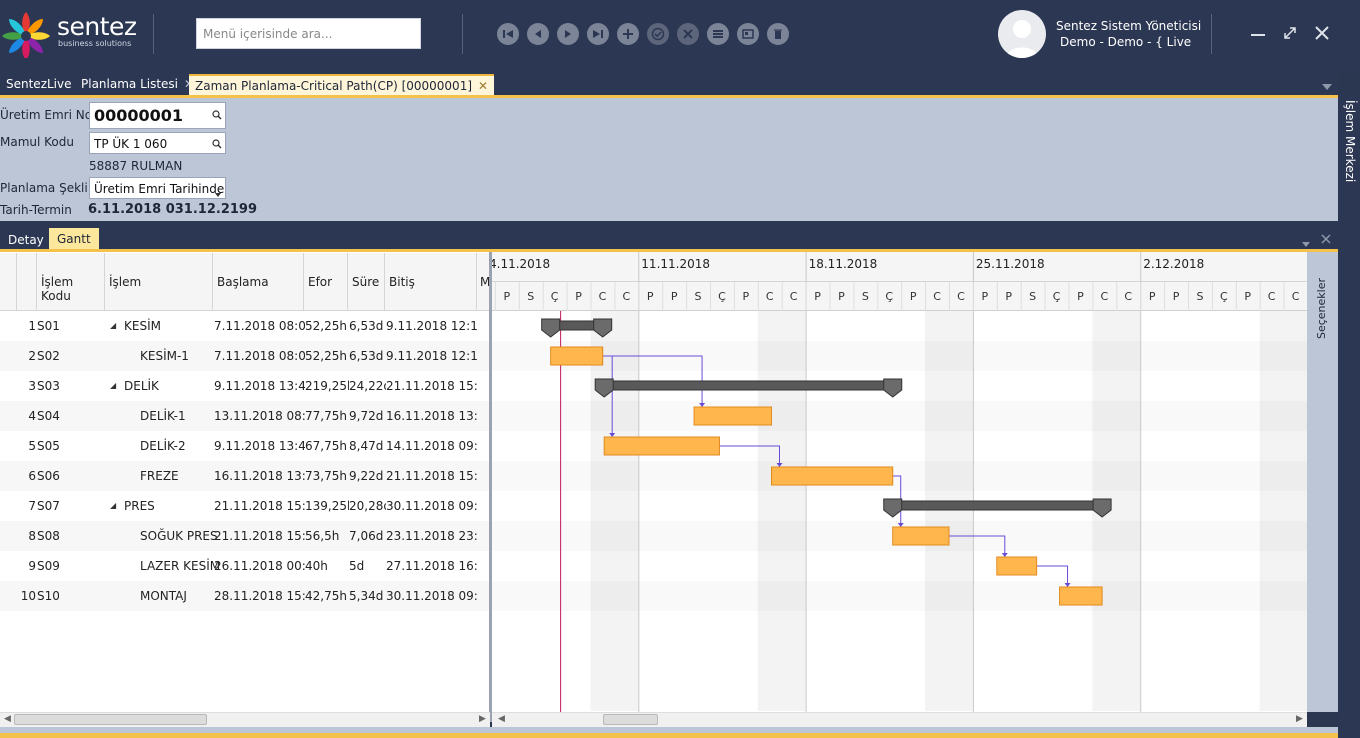  I want to click on column-header-operation: İşlem, so click(158, 282).